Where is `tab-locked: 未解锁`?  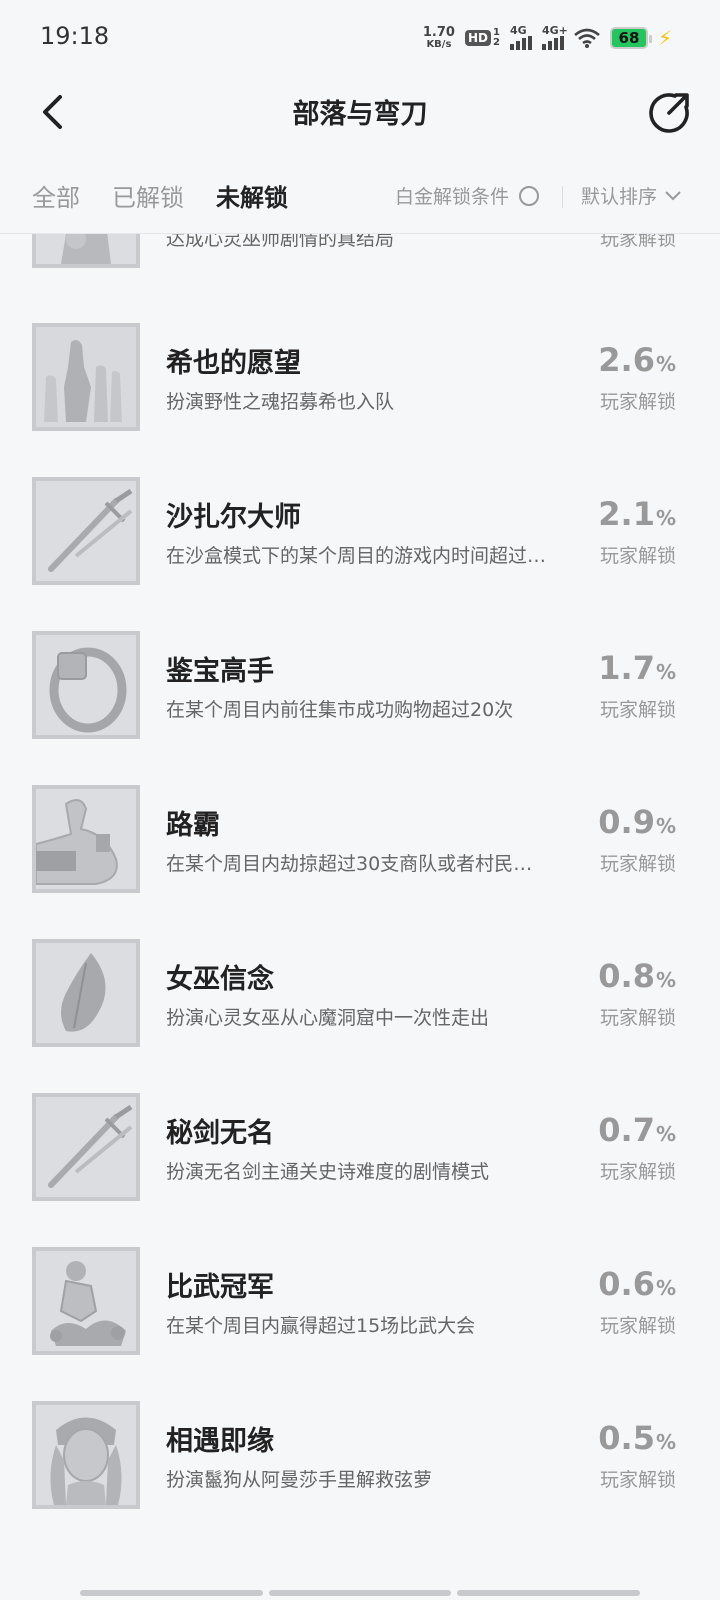 tab-locked: 未解锁 is located at coordinates (252, 195).